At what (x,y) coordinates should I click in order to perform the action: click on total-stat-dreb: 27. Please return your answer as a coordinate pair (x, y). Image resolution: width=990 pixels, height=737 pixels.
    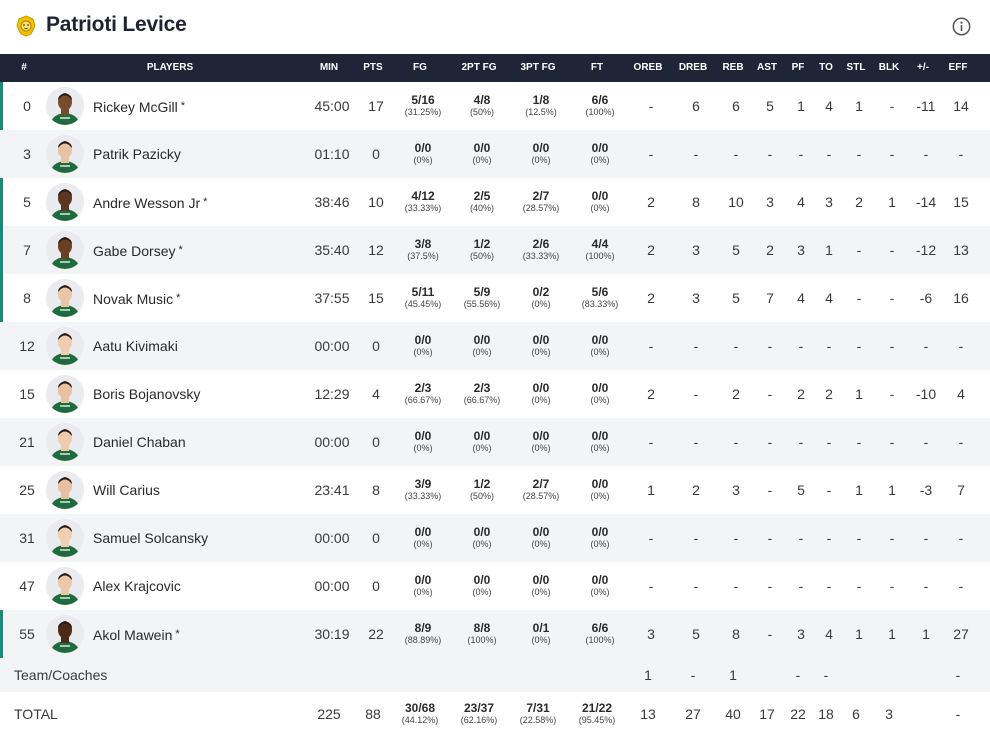
    Looking at the image, I should click on (693, 714).